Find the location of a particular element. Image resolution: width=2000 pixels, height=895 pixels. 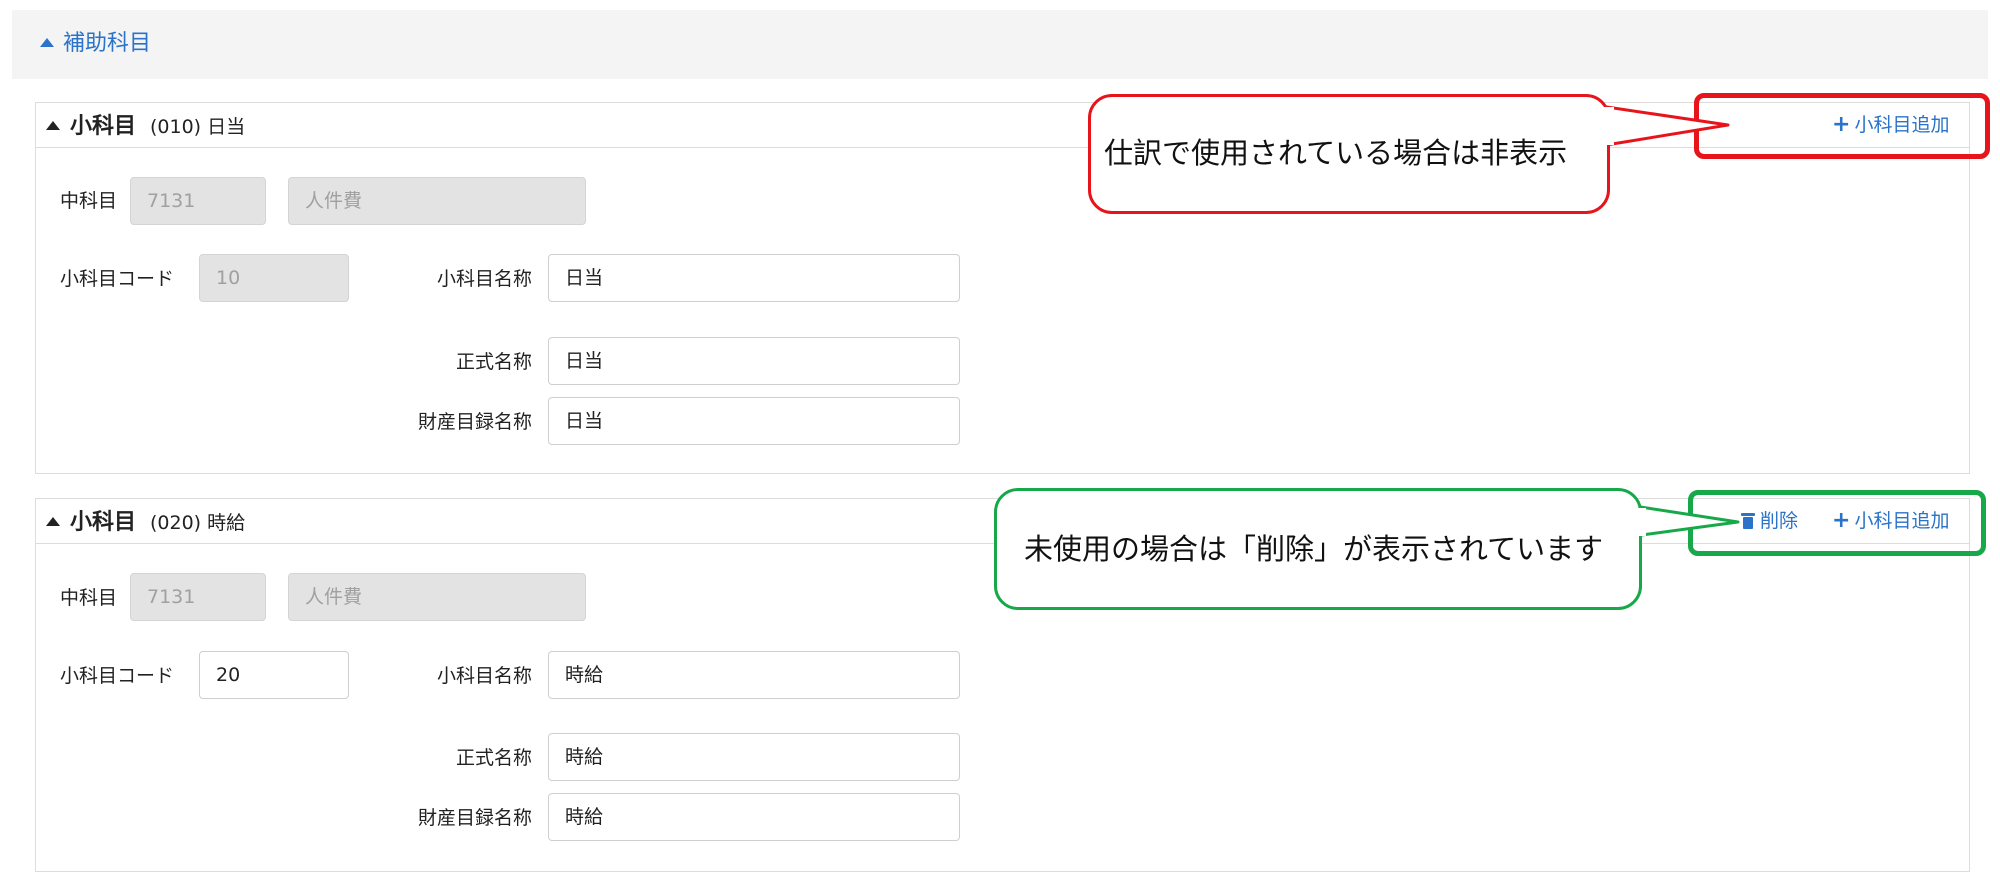

callout-text: 未使用の場合は「削除」が表示されています is located at coordinates (1314, 550).